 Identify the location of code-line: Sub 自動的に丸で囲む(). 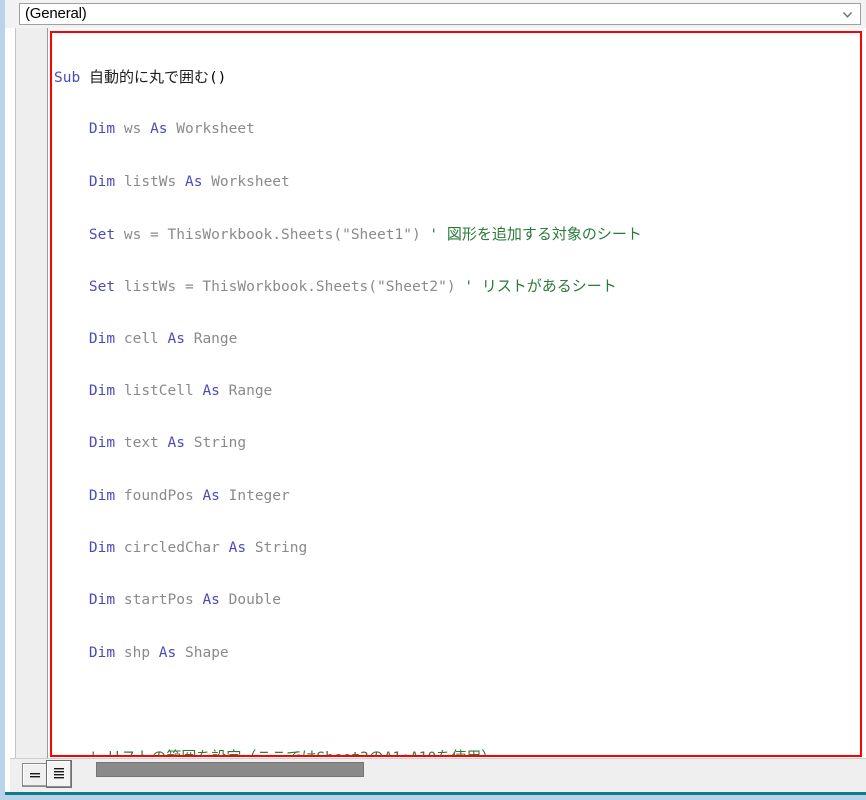
(140, 76).